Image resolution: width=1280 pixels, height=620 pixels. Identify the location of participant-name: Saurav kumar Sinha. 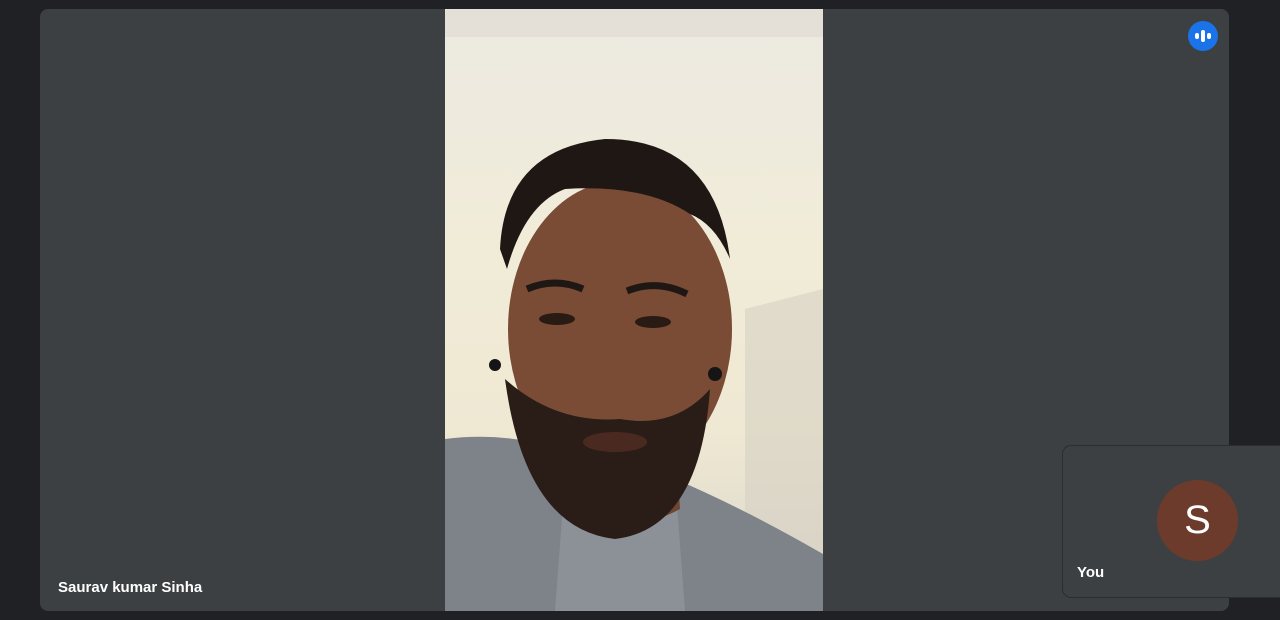
(130, 587).